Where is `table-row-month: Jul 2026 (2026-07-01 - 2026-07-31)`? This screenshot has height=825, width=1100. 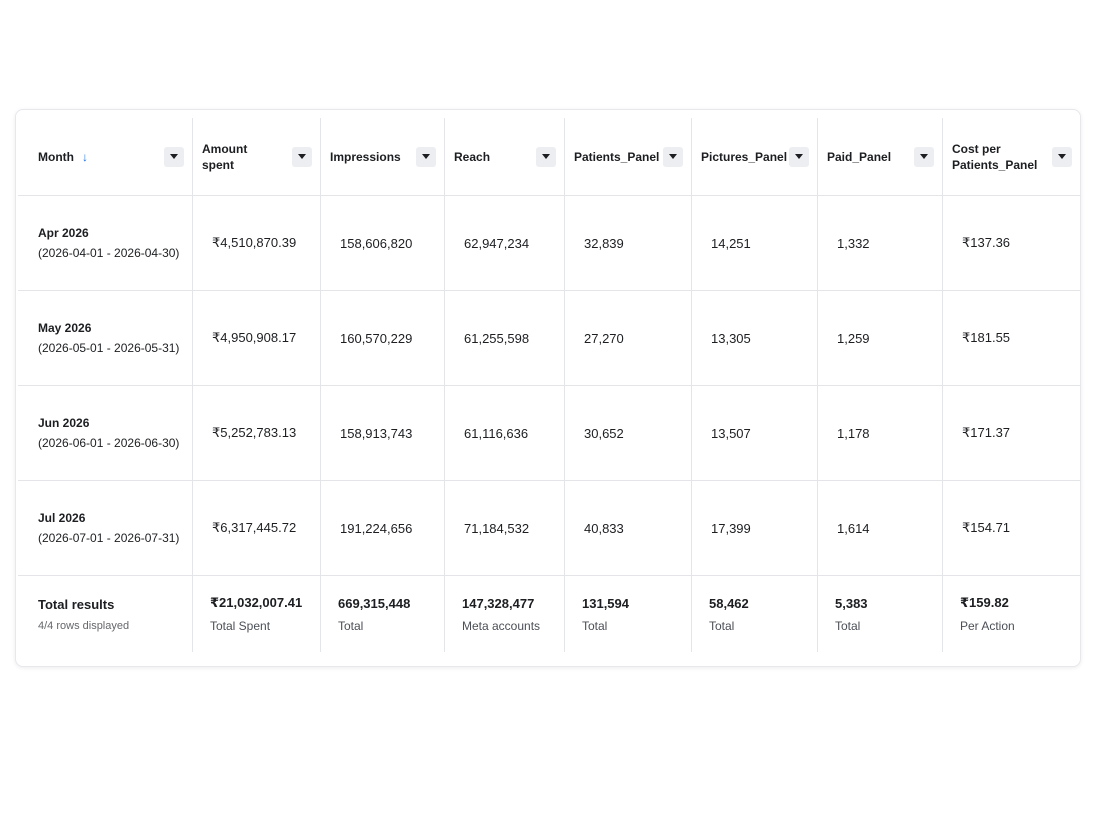
table-row-month: Jul 2026 (2026-07-01 - 2026-07-31) is located at coordinates (105, 528).